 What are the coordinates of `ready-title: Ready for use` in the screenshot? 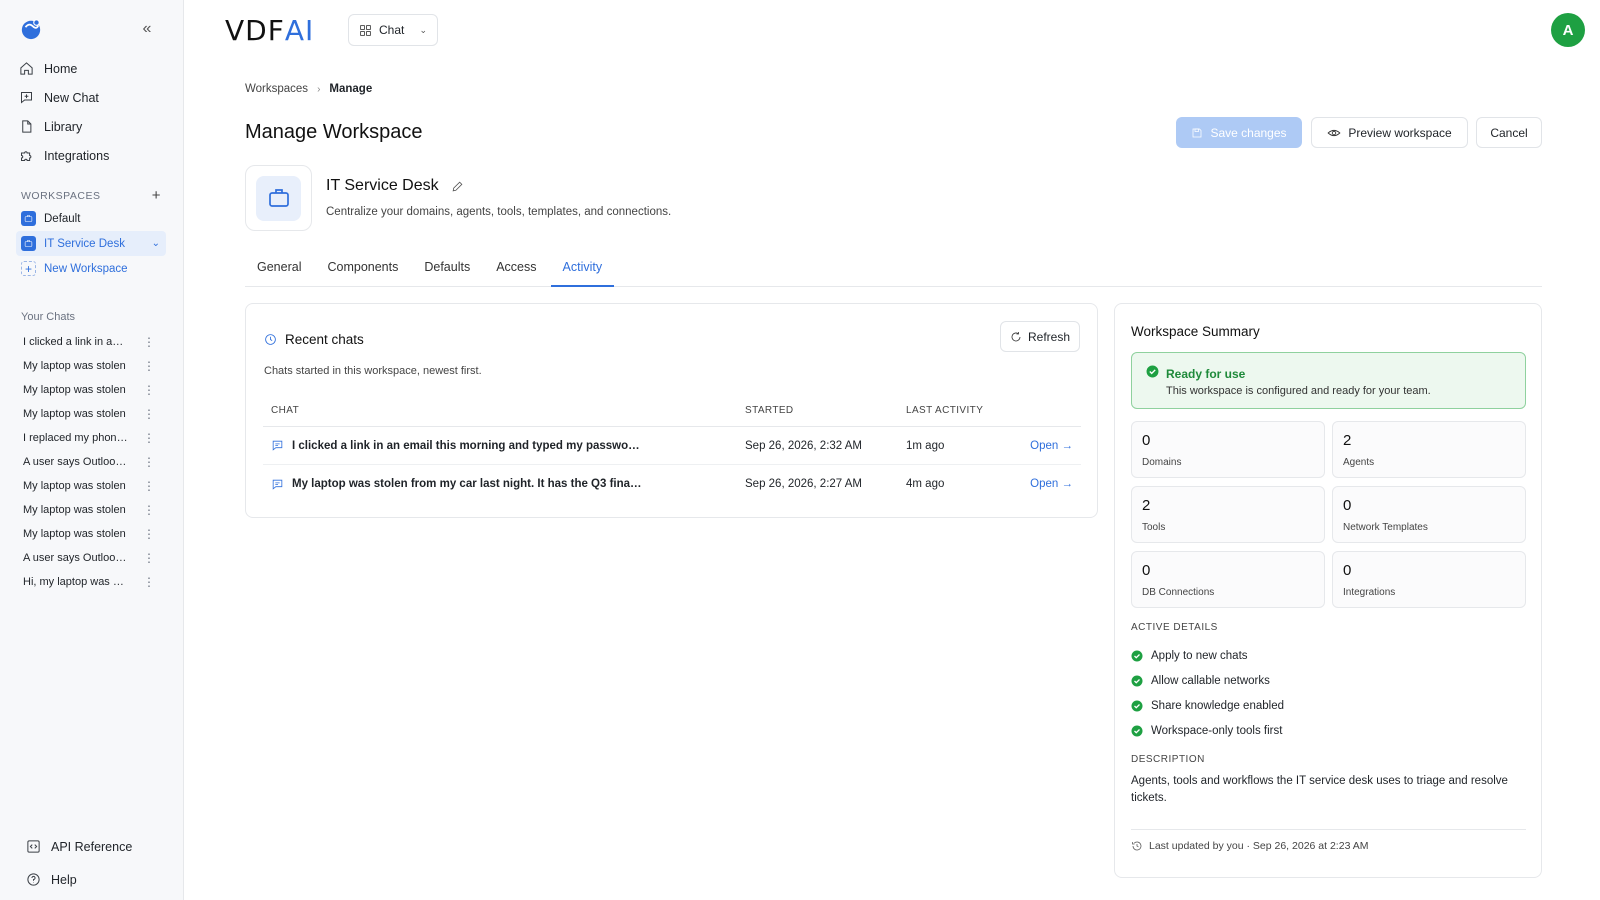 It's located at (1206, 374).